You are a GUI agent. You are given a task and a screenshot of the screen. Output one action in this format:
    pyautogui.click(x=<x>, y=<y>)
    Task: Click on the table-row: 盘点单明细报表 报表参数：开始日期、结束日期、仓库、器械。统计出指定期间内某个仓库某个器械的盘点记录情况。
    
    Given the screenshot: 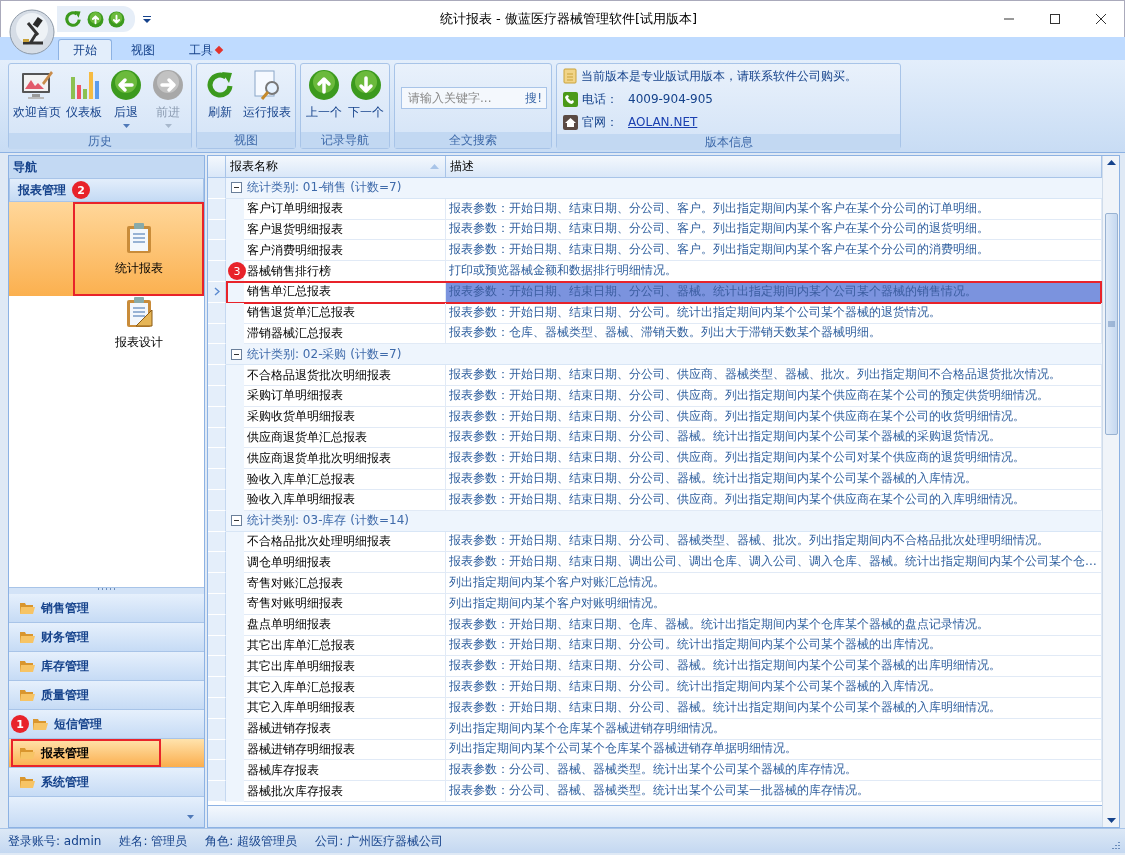 What is the action you would take?
    pyautogui.click(x=655, y=625)
    